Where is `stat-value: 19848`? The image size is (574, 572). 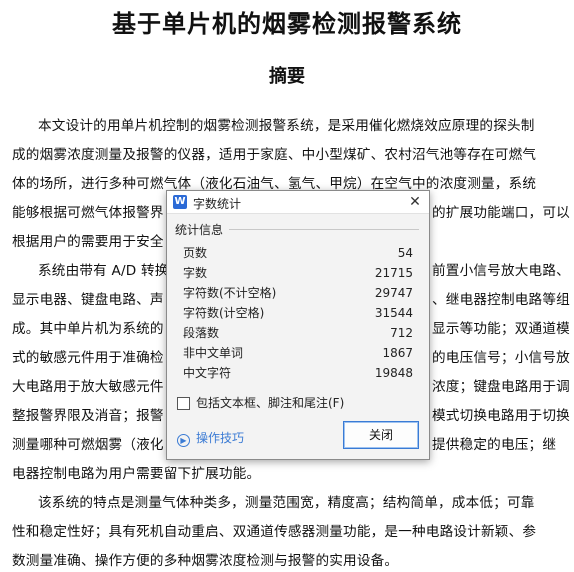 stat-value: 19848 is located at coordinates (393, 373).